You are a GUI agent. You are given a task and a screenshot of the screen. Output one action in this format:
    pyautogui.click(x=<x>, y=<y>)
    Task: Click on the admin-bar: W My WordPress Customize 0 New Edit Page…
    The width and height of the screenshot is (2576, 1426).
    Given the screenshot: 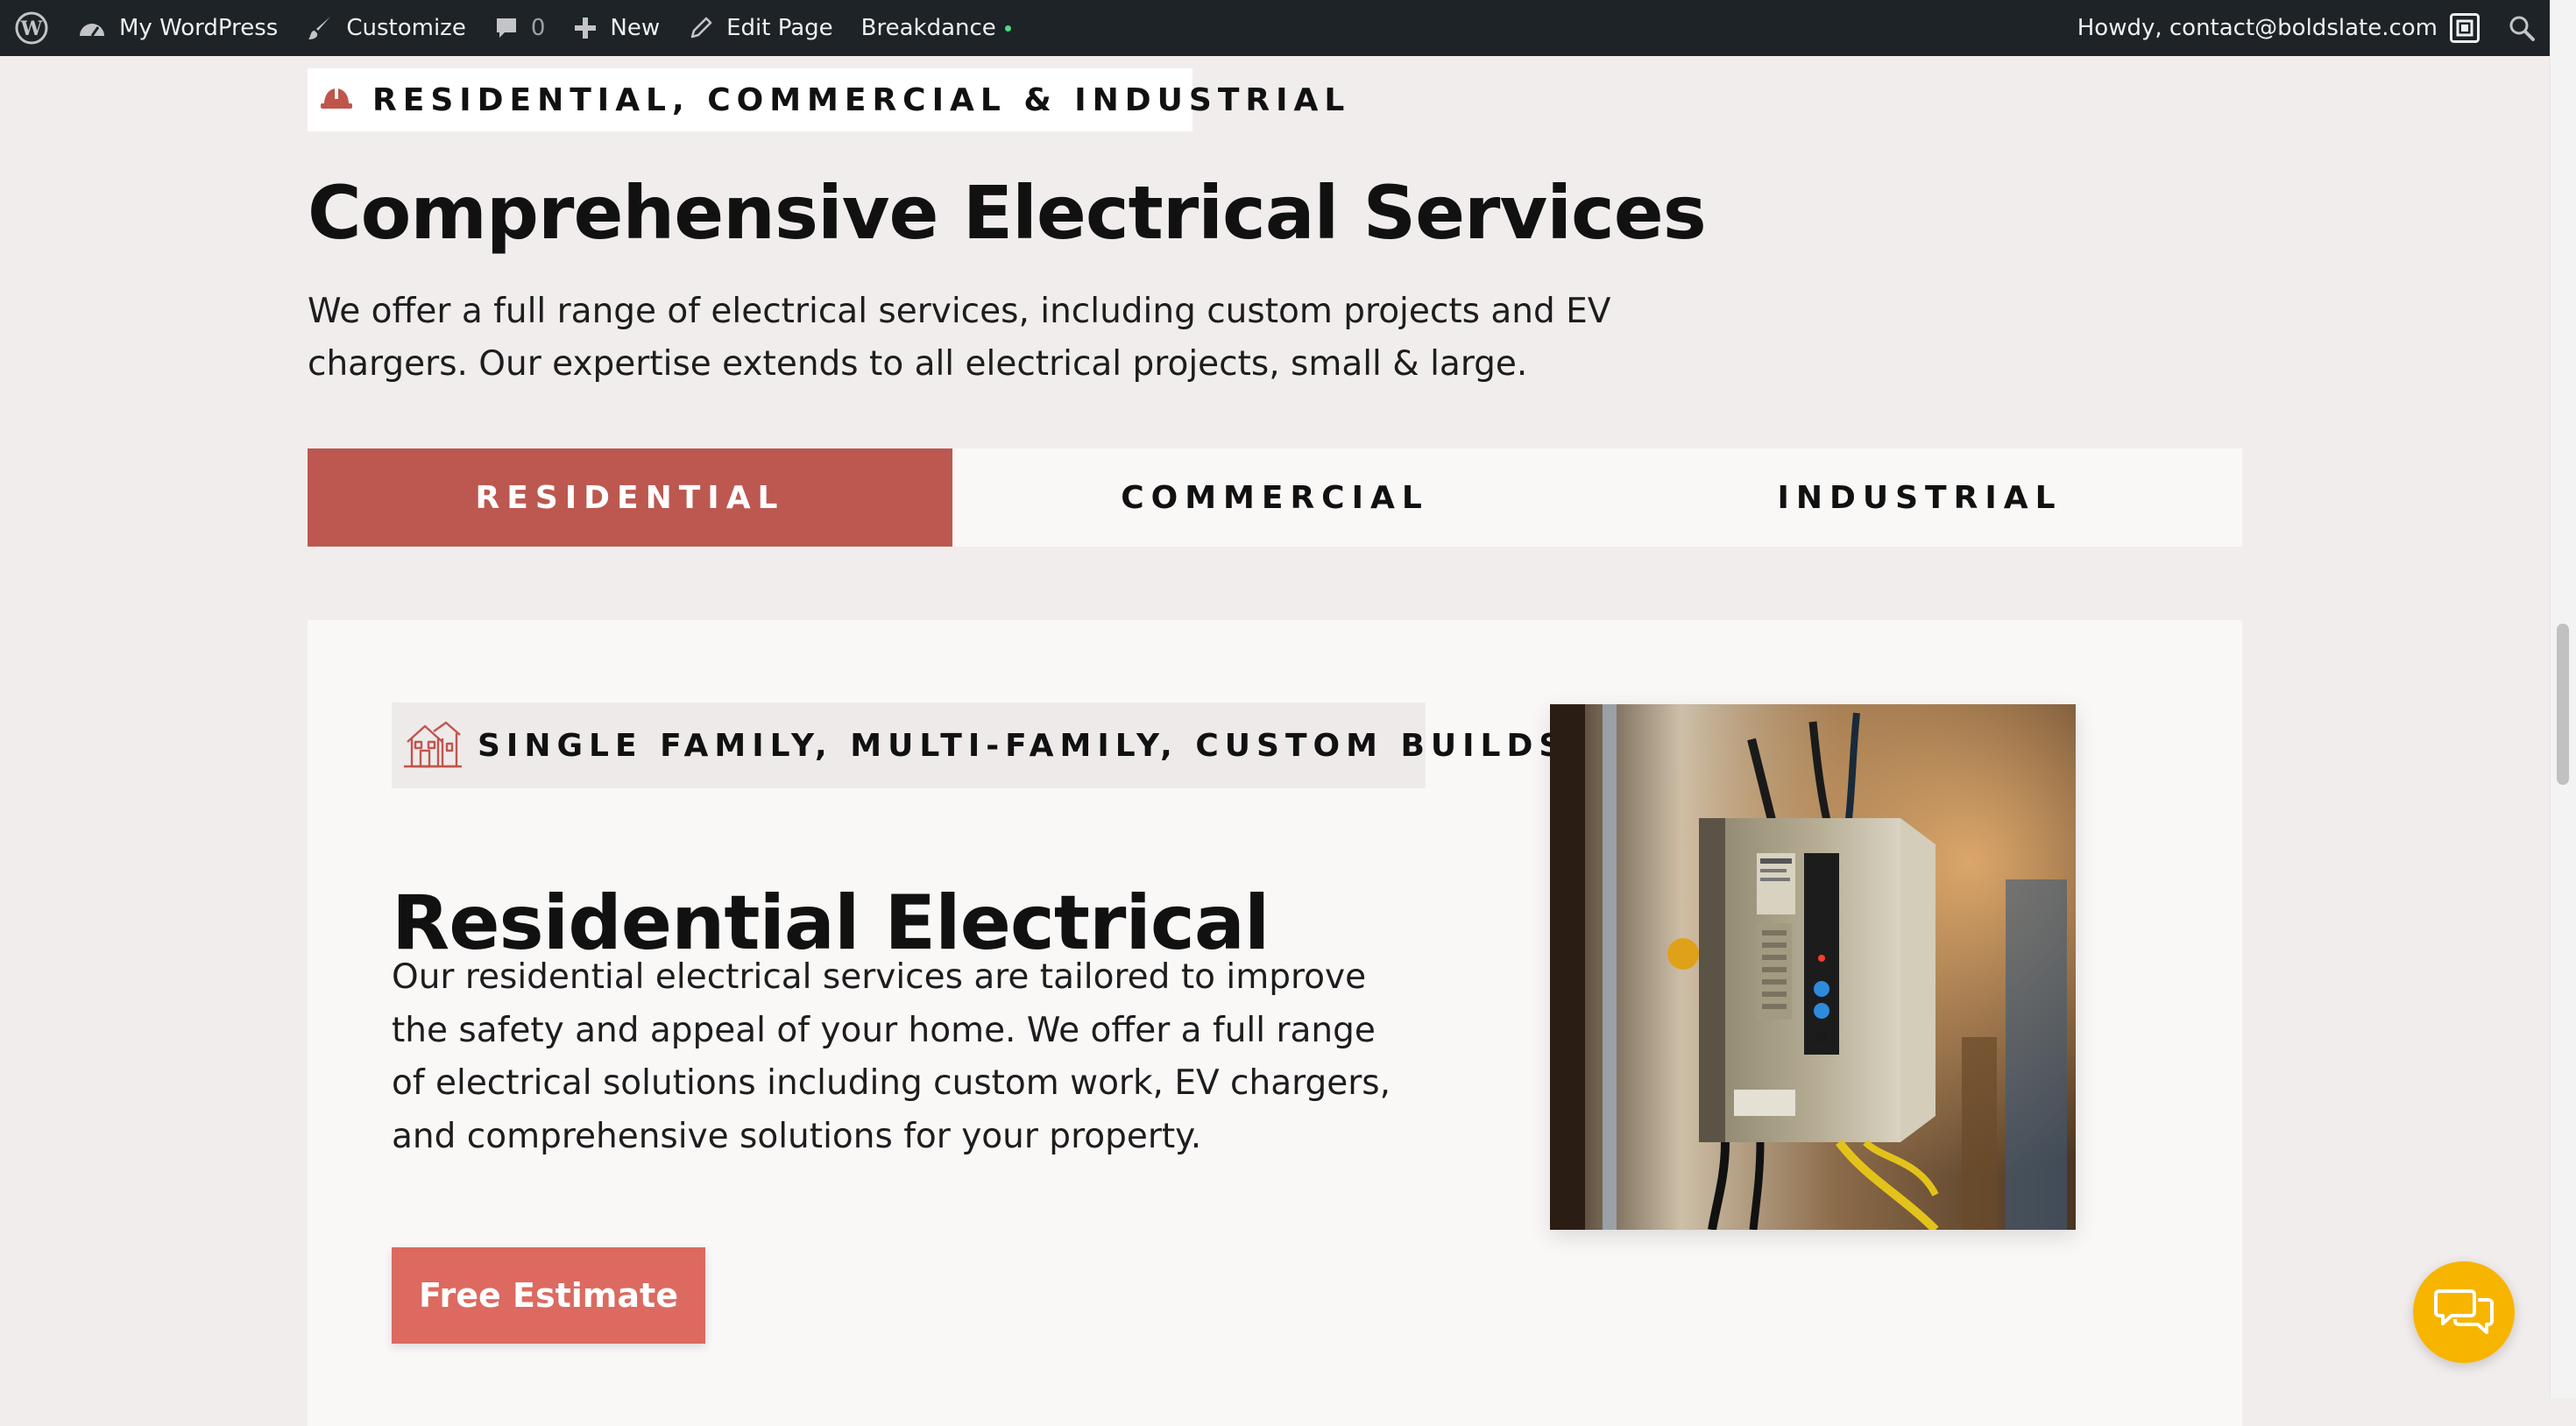 What is the action you would take?
    pyautogui.click(x=1275, y=28)
    